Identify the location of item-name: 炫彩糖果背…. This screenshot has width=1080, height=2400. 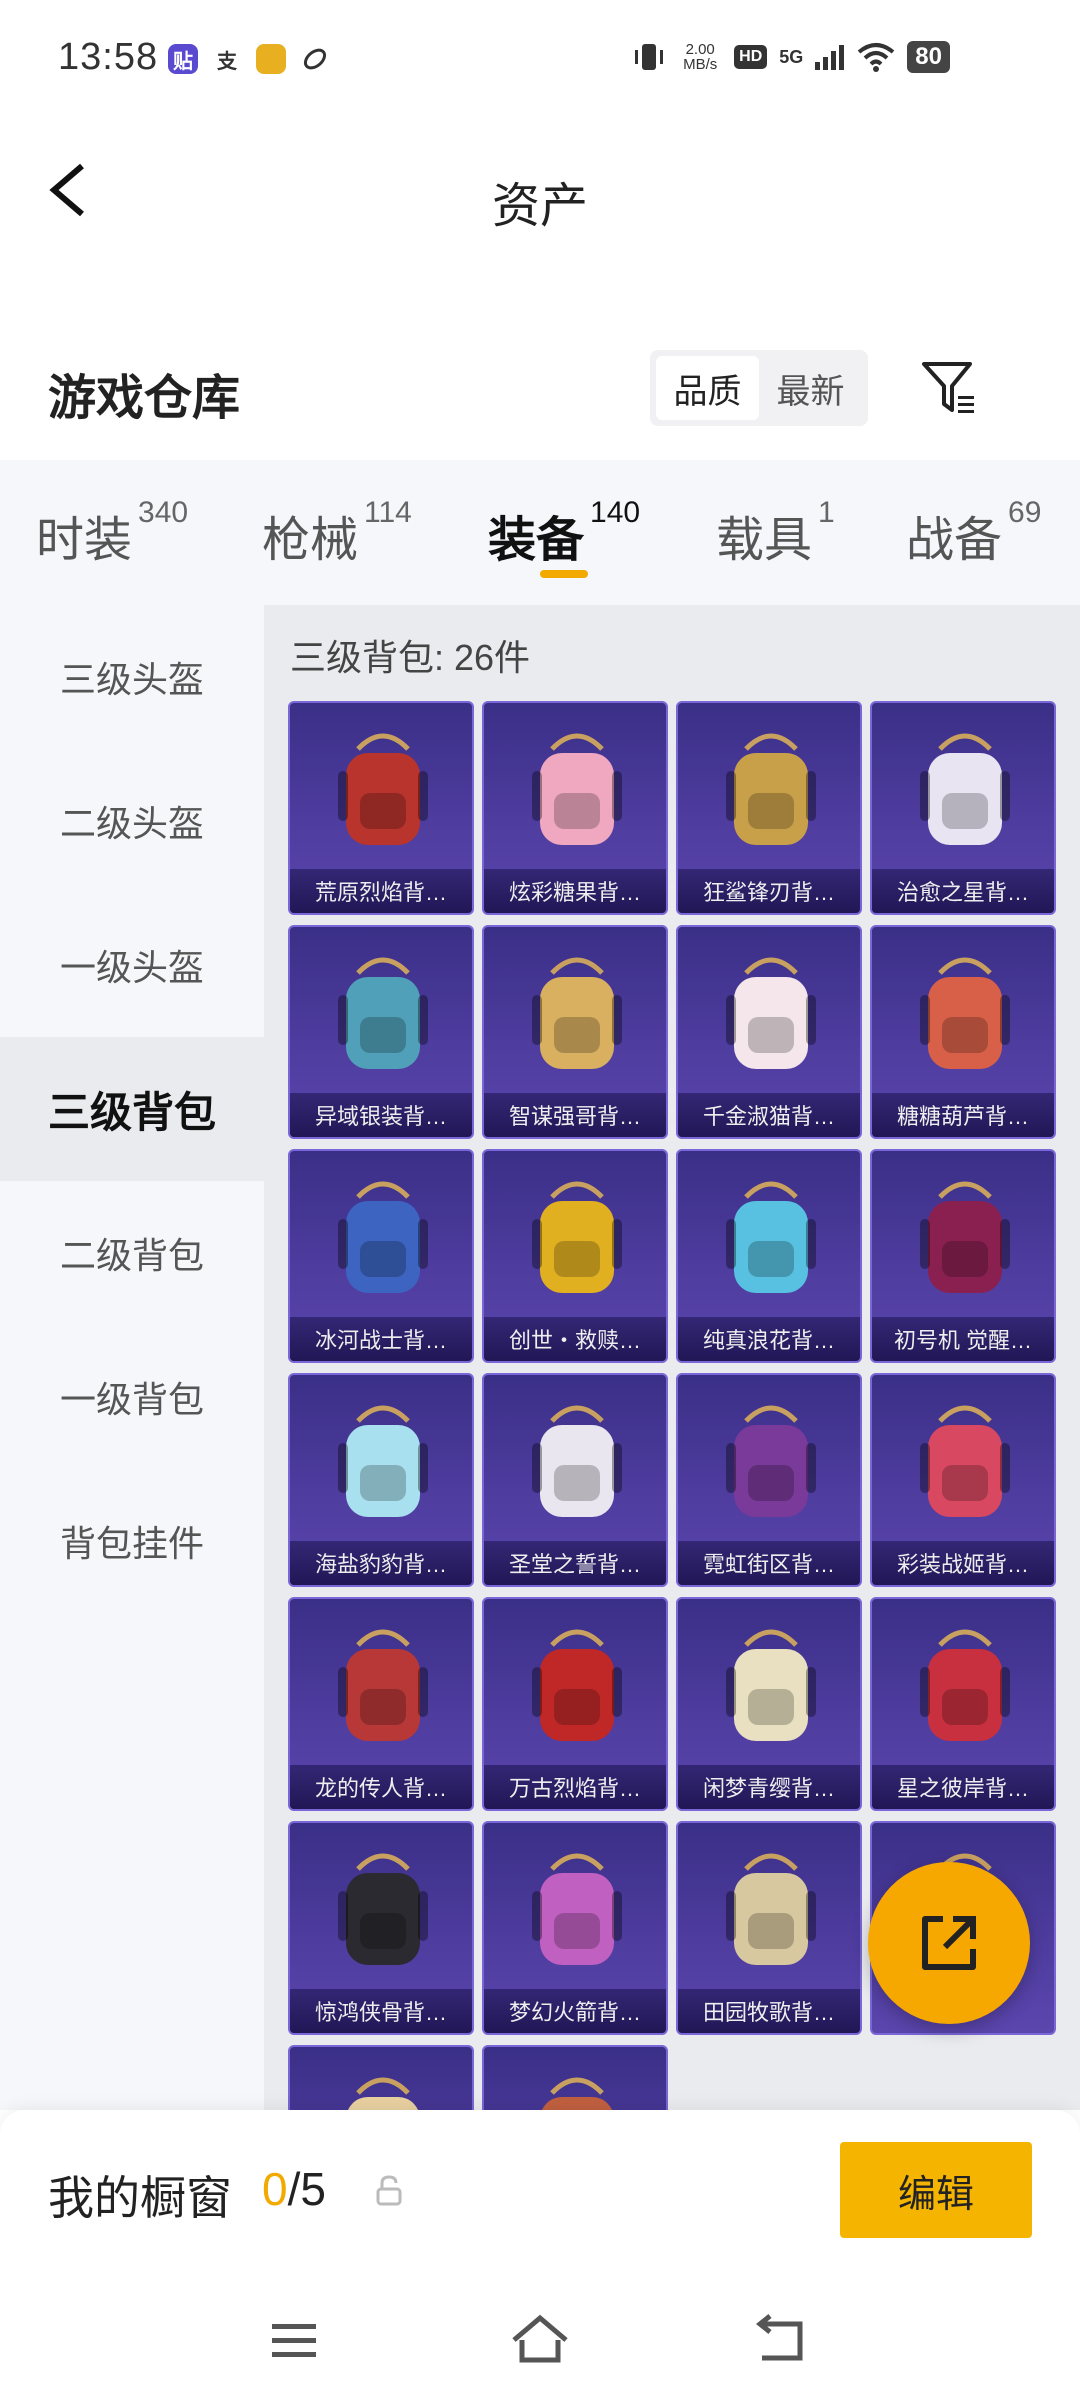
(575, 891).